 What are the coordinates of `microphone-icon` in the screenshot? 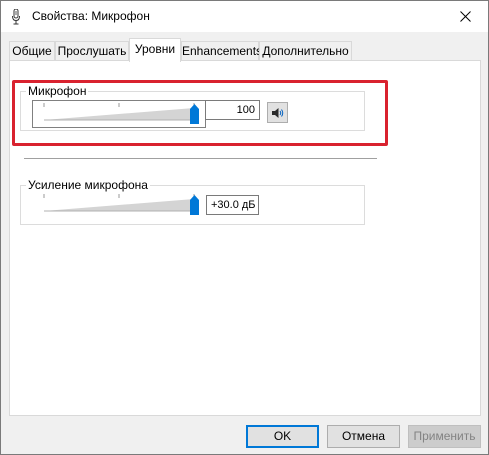 It's located at (16, 16).